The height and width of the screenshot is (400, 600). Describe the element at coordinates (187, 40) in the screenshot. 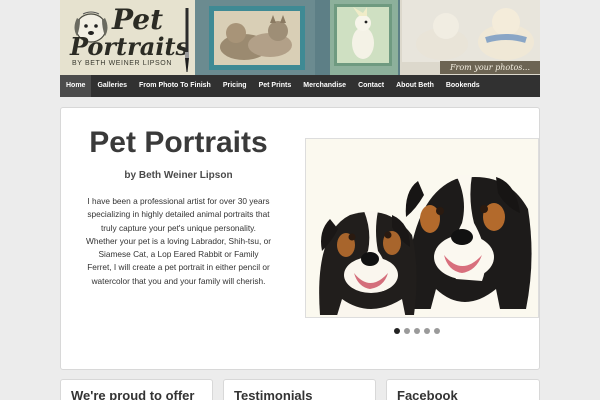

I see `paintbrush-icon` at that location.